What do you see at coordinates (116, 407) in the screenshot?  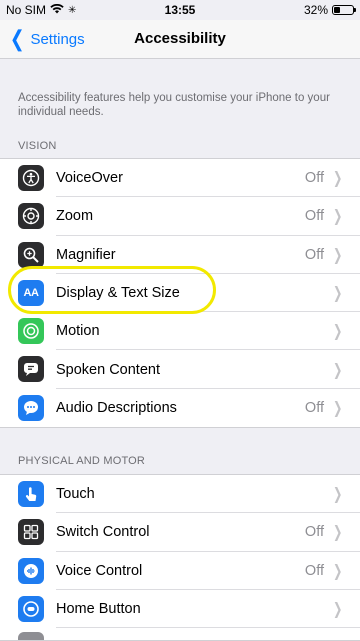 I see `row-label: Audio Descriptions` at bounding box center [116, 407].